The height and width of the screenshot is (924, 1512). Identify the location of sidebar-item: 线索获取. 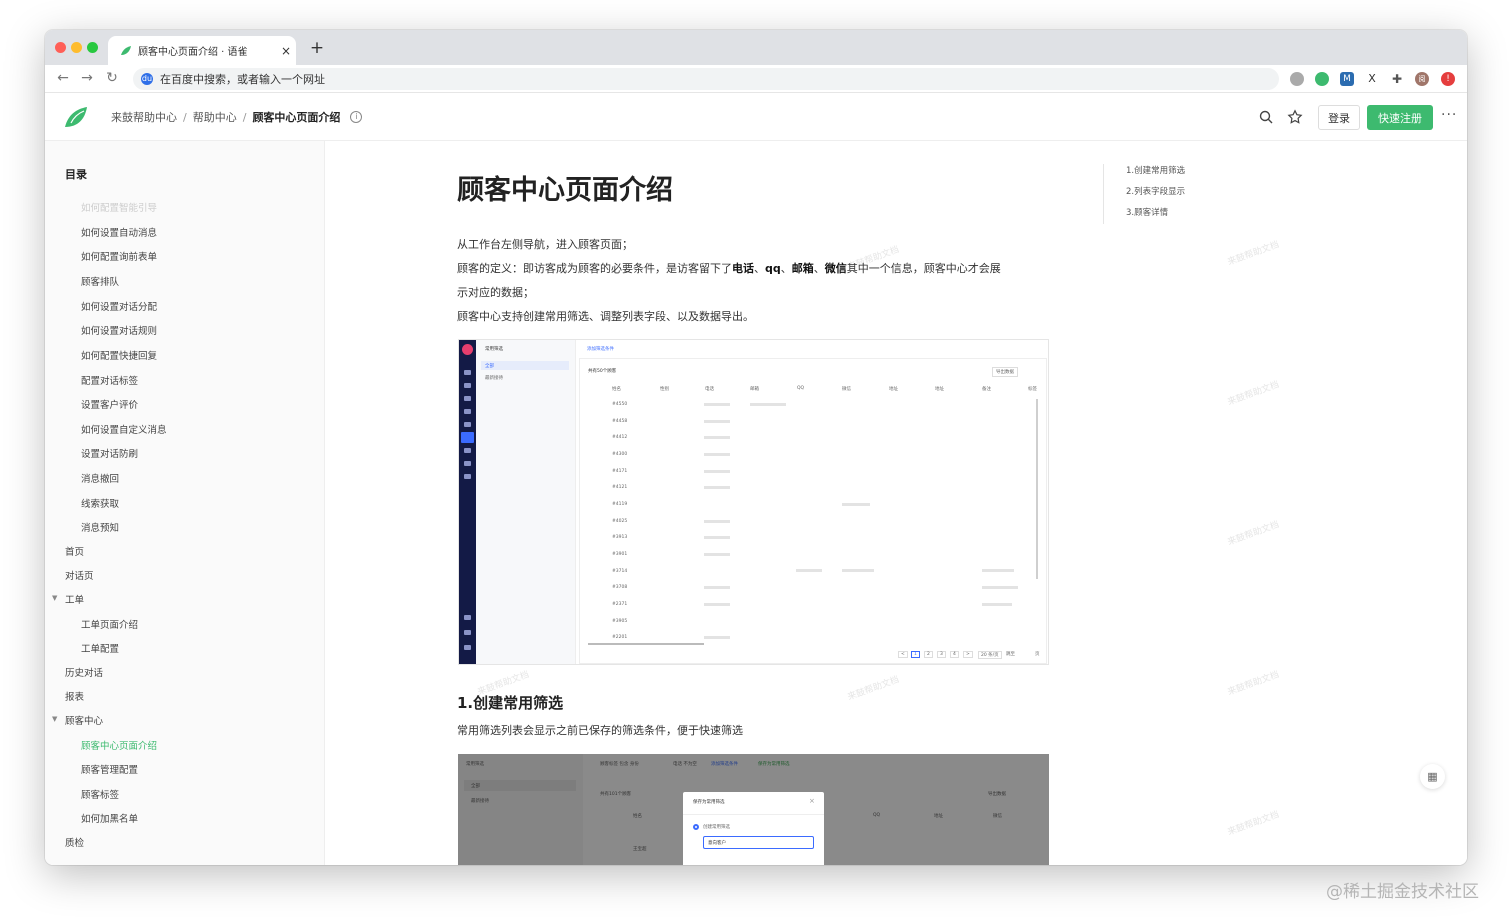
(100, 503).